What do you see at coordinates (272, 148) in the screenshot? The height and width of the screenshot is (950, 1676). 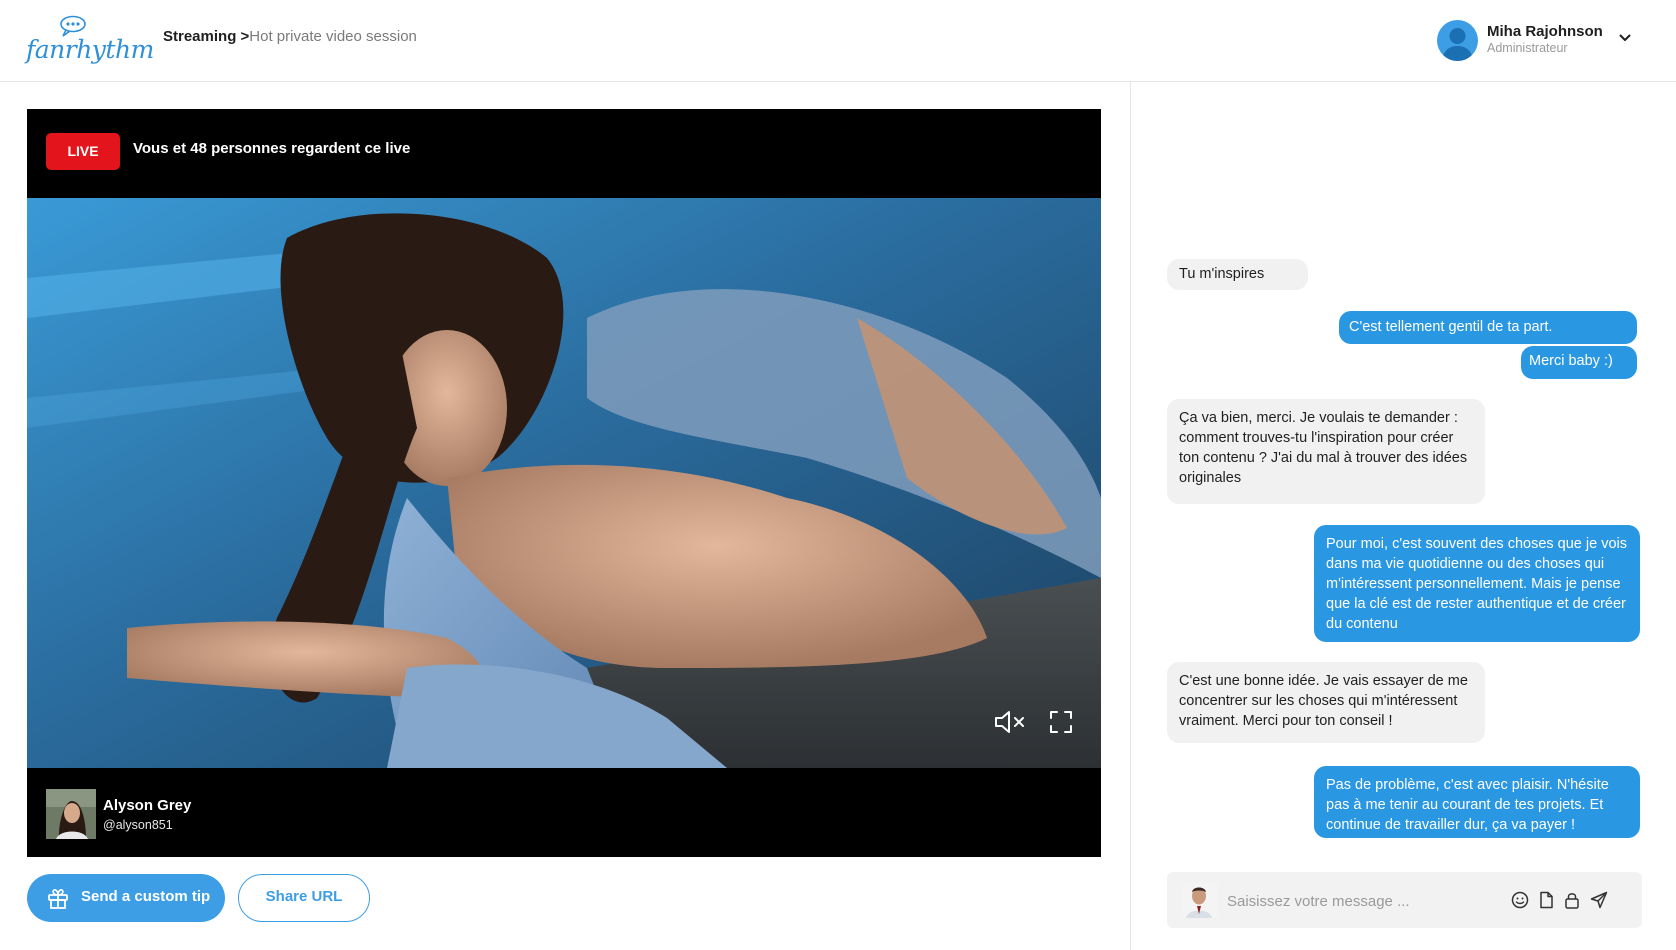 I see `viewer-count-text: Vous et 48 personnes regardent ce live` at bounding box center [272, 148].